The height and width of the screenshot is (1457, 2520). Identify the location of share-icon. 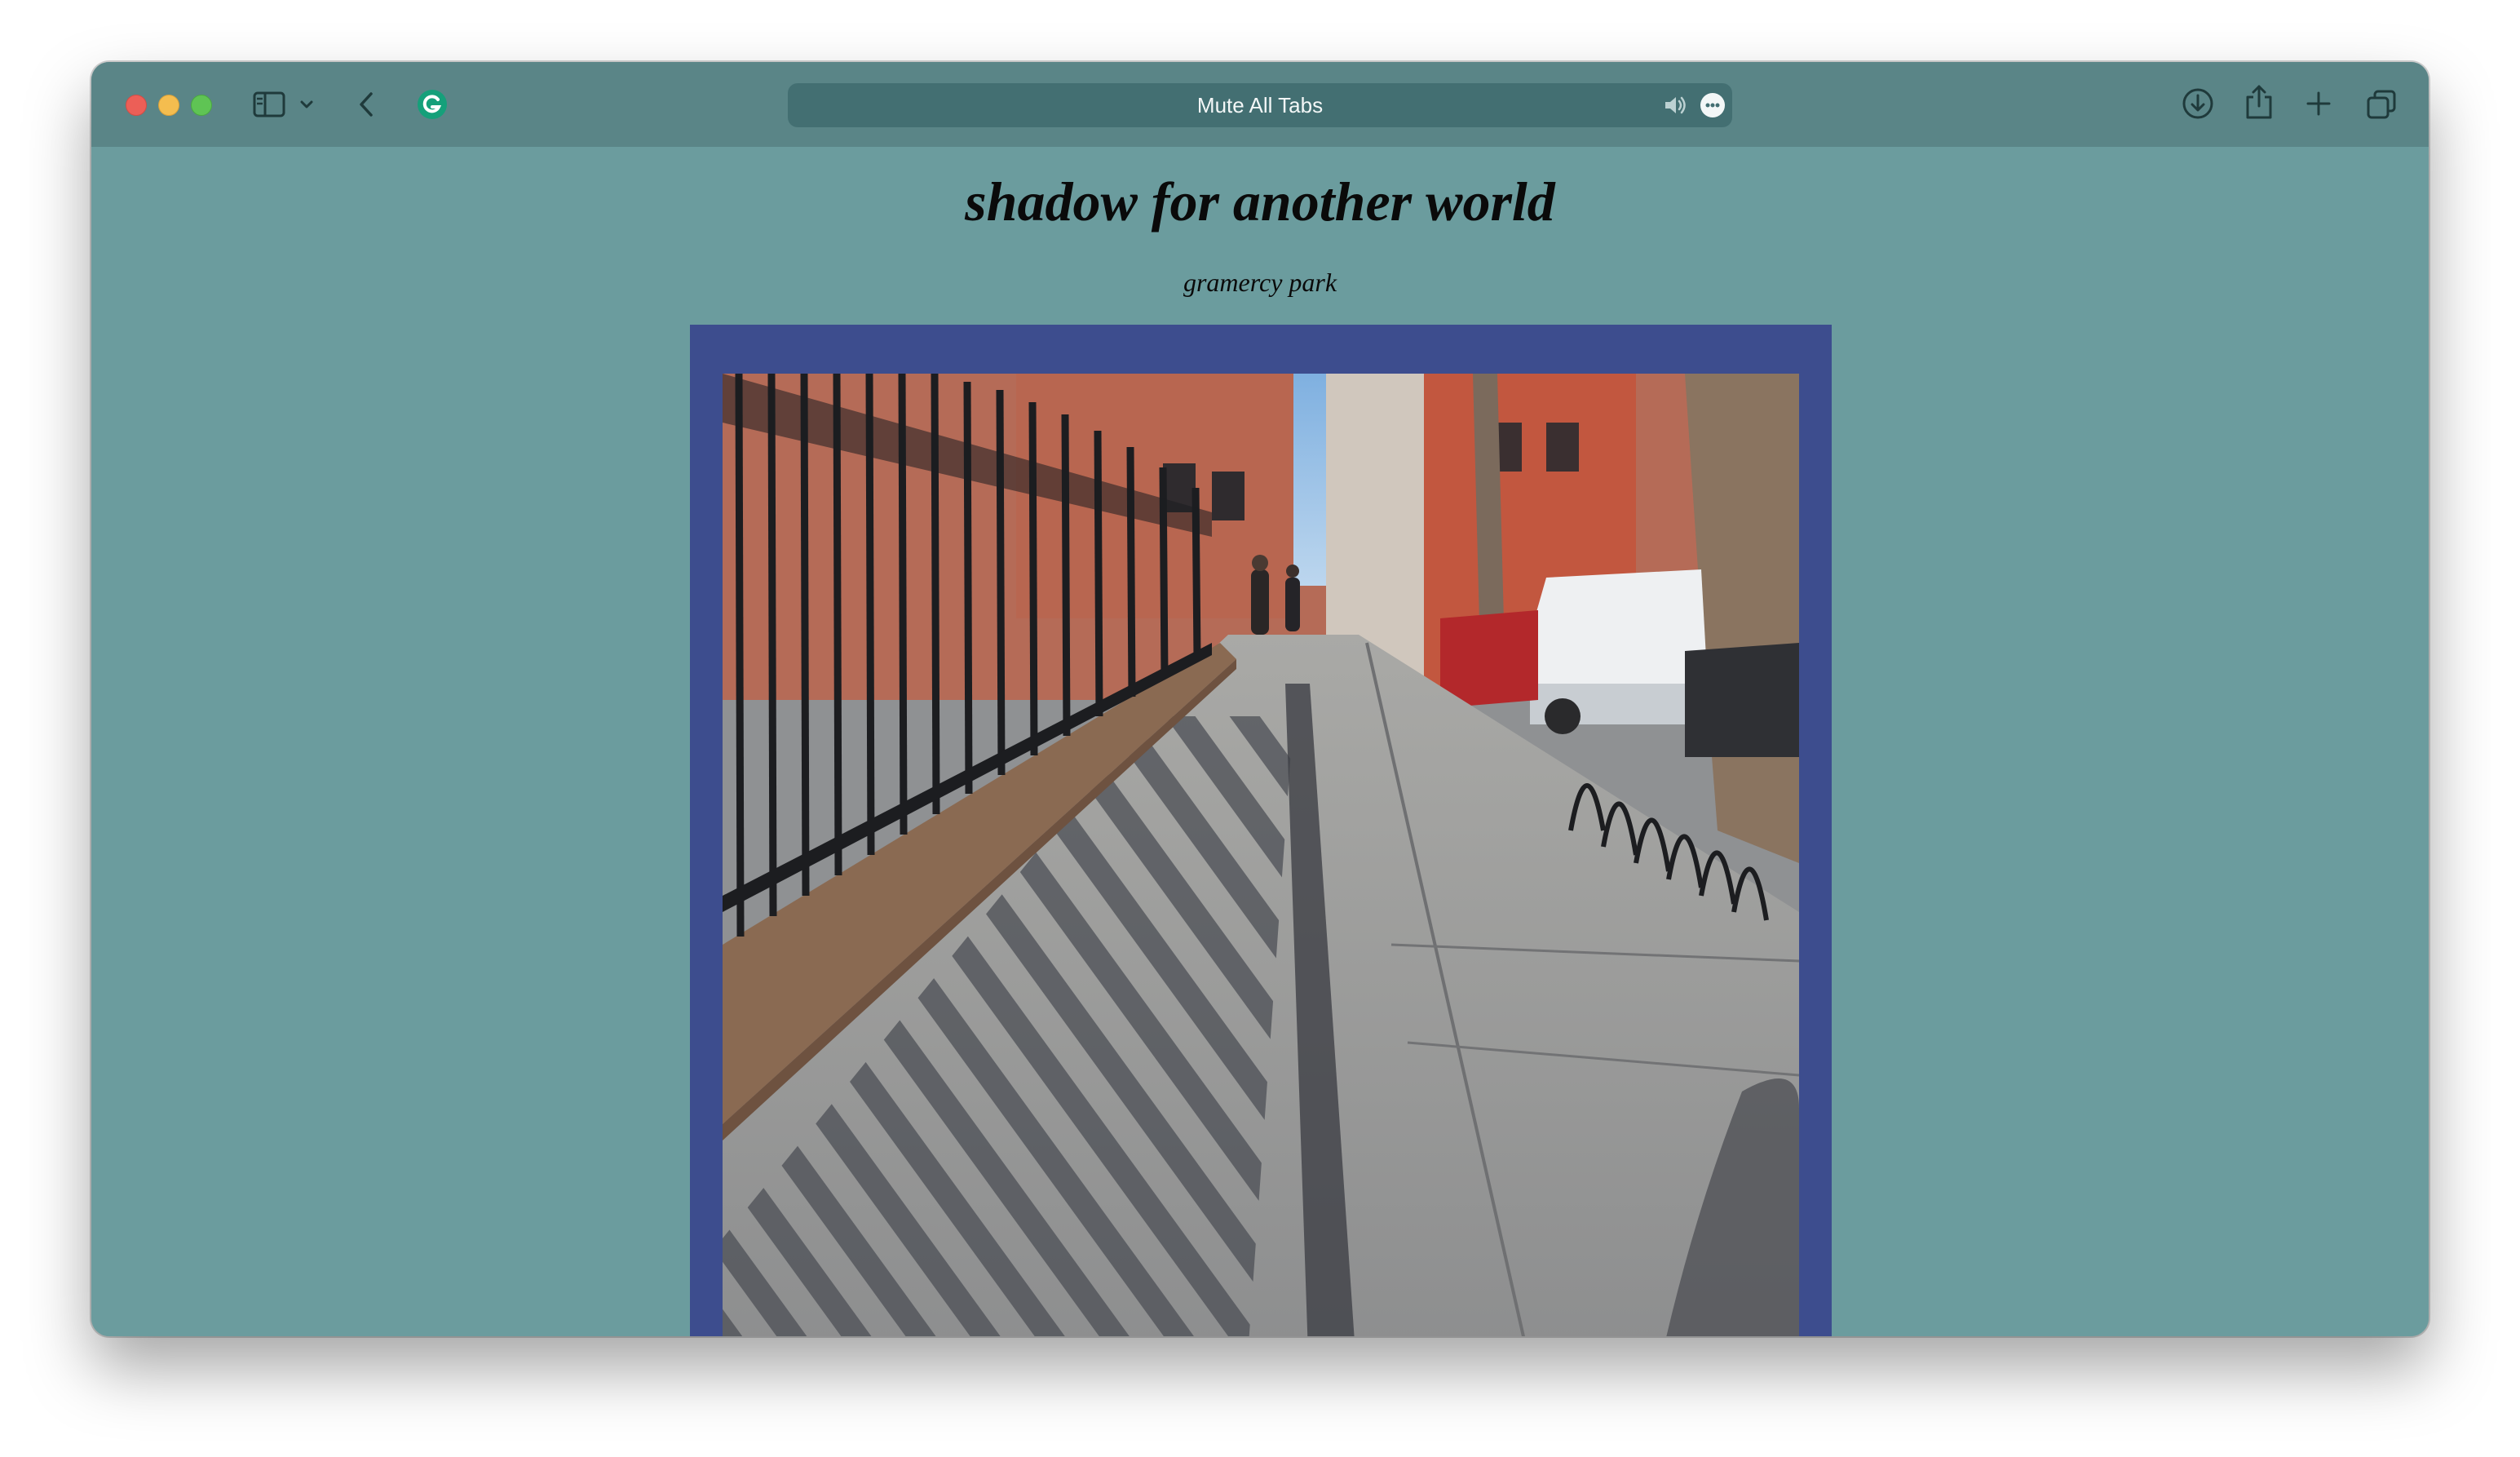
(2259, 102).